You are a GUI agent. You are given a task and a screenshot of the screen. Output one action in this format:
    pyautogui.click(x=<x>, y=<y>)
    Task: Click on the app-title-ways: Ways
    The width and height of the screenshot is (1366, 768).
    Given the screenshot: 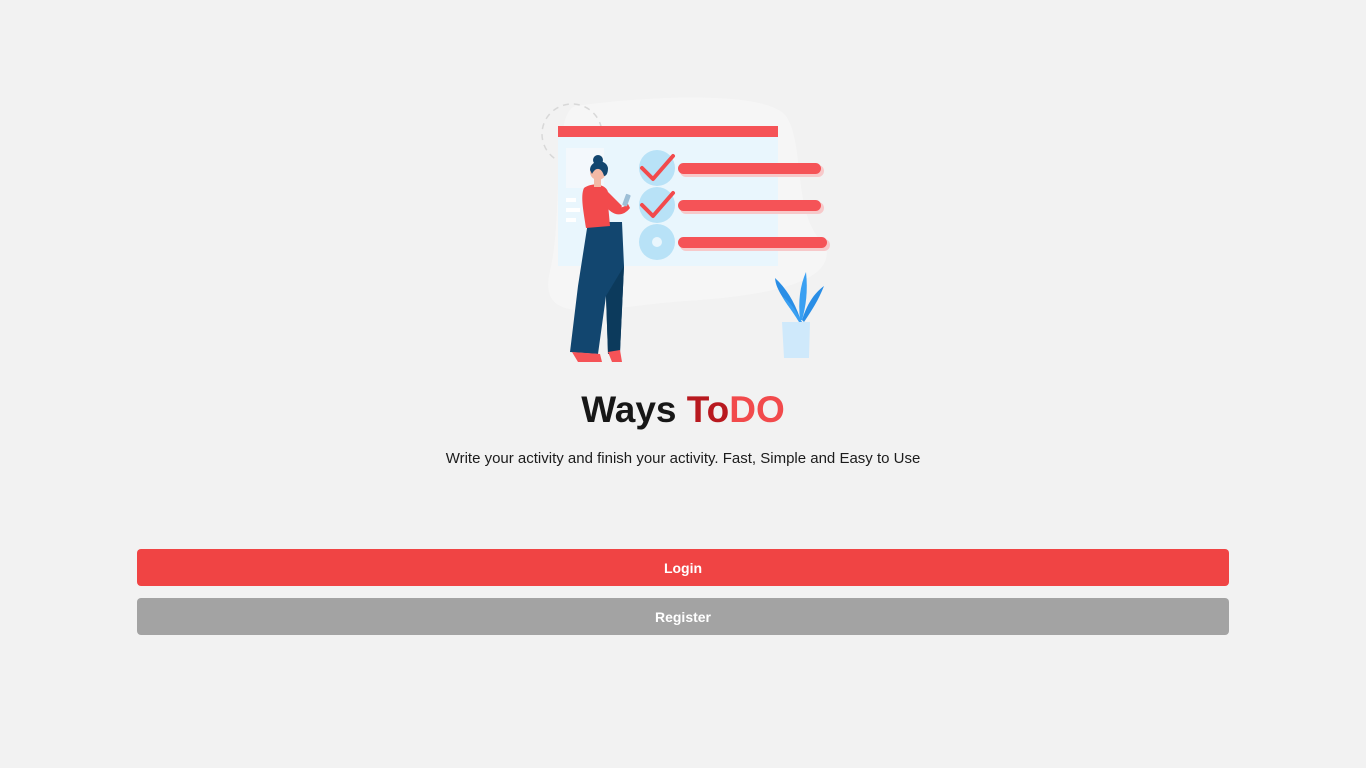 What is the action you would take?
    pyautogui.click(x=629, y=409)
    